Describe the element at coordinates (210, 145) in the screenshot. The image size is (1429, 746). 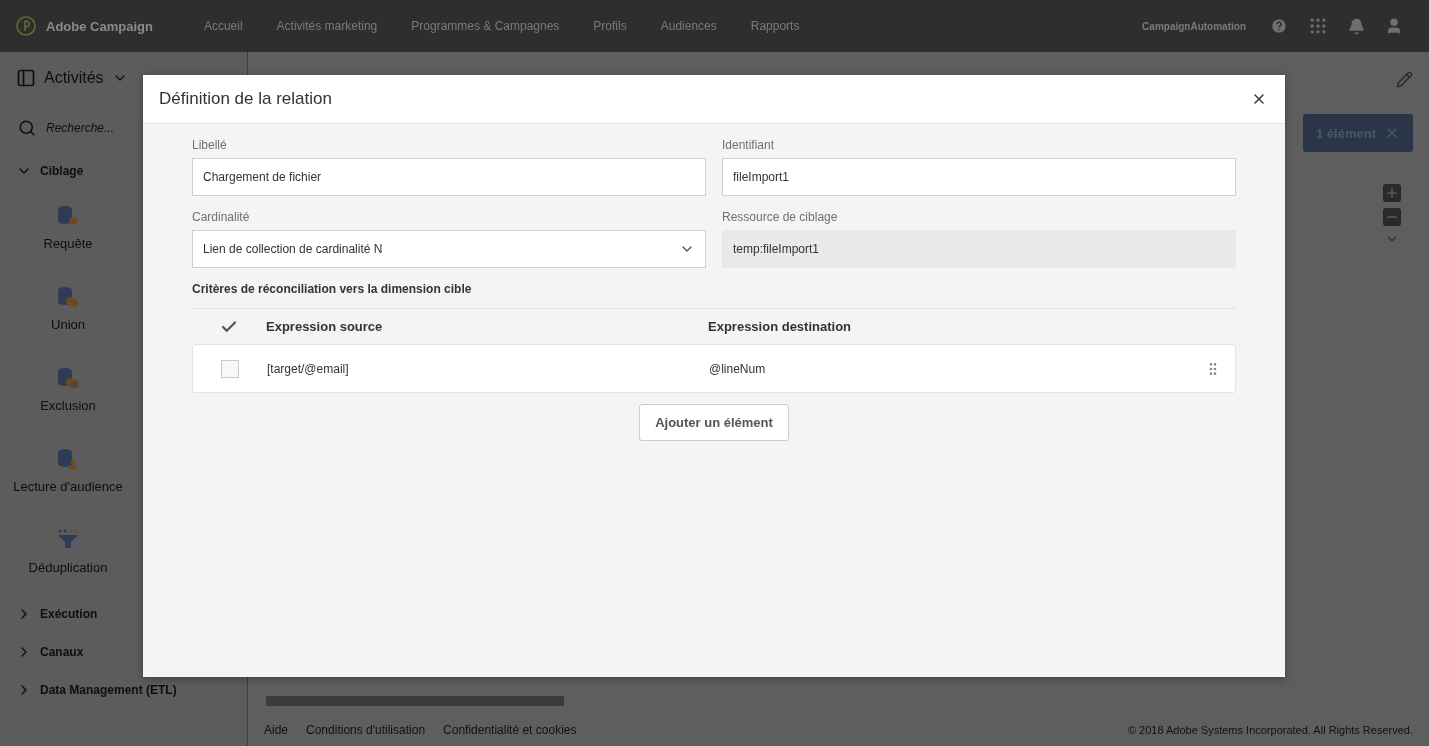
I see `field-label: Libellé` at that location.